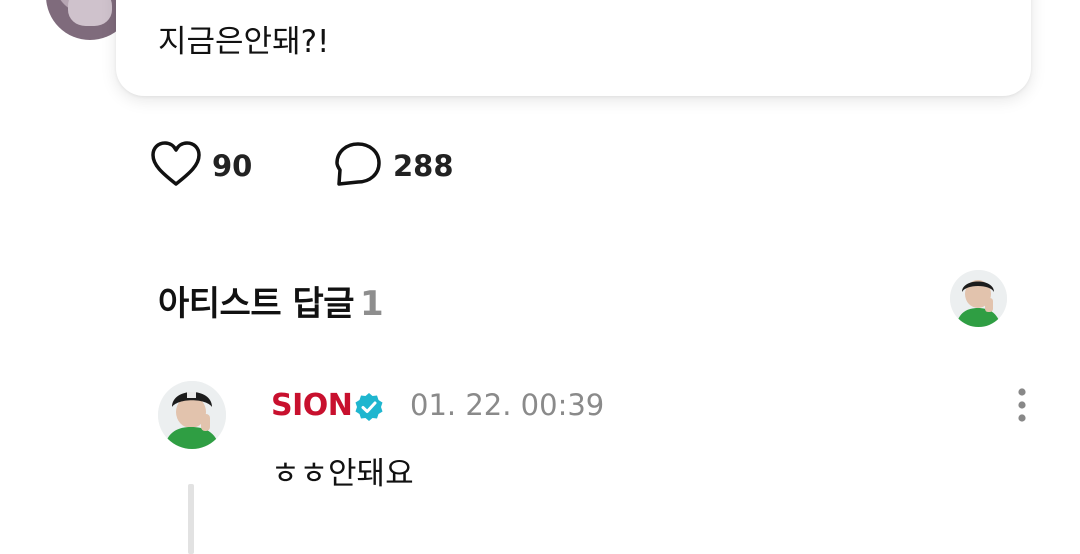 The image size is (1080, 554). I want to click on artist-replies-heading: 아티스트 답글 1, so click(271, 300).